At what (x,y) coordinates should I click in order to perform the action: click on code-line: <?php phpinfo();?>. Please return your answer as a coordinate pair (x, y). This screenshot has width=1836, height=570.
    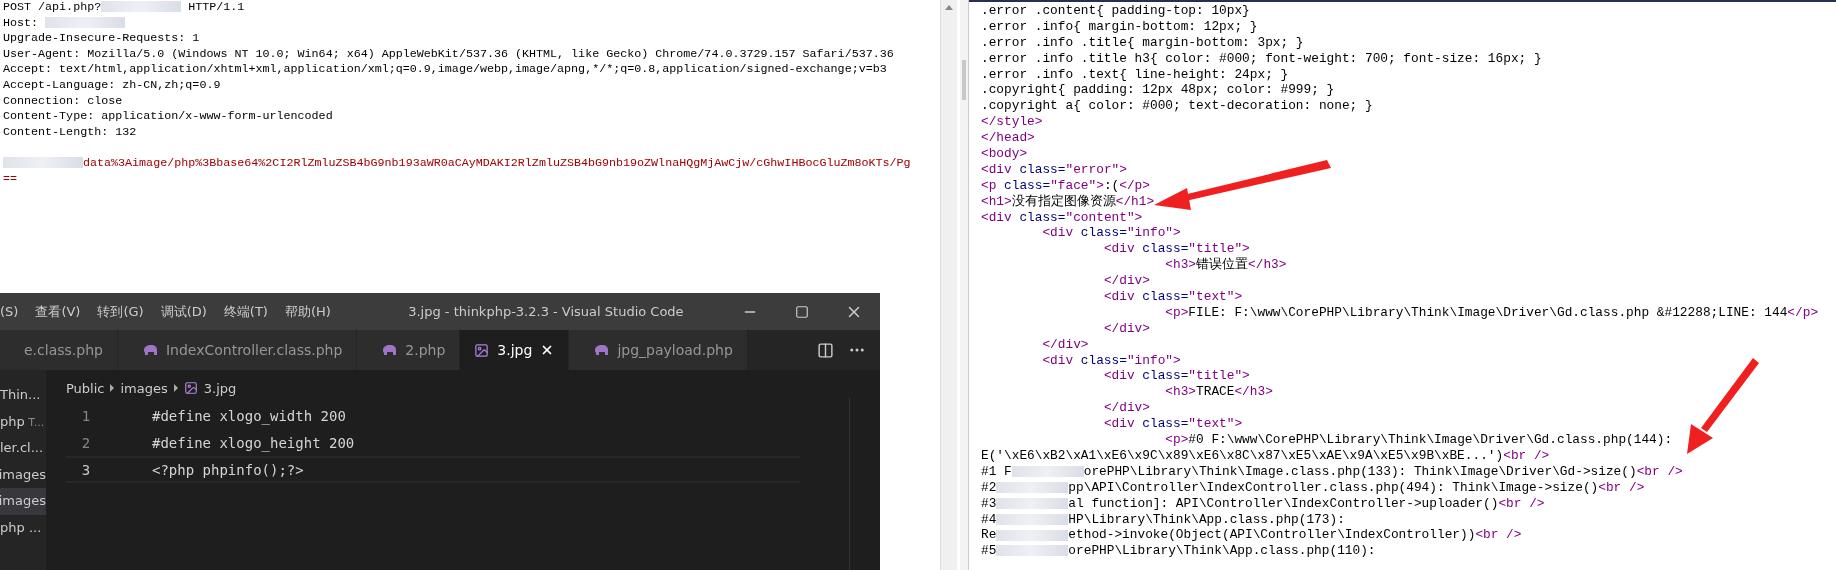
    Looking at the image, I should click on (228, 469).